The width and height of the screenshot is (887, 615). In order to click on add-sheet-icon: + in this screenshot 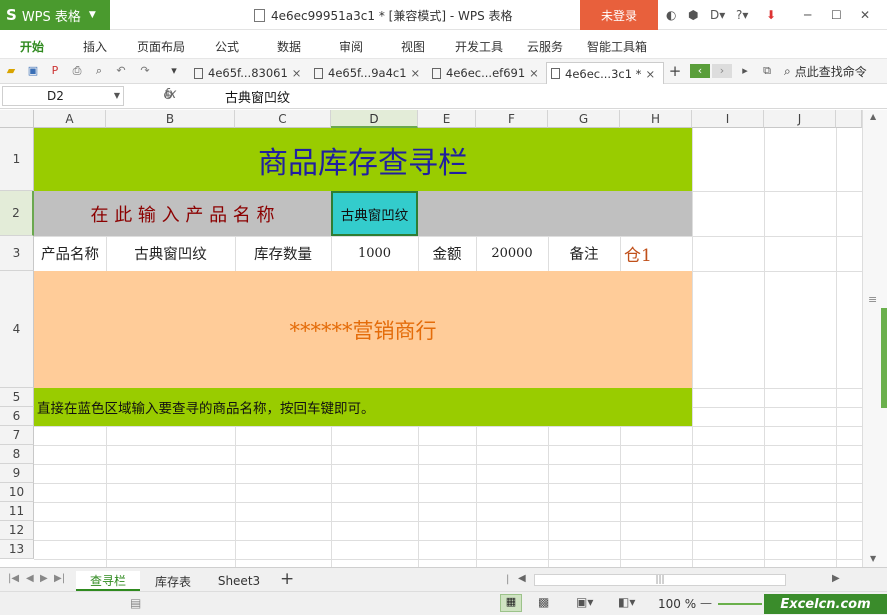, I will do `click(287, 579)`.